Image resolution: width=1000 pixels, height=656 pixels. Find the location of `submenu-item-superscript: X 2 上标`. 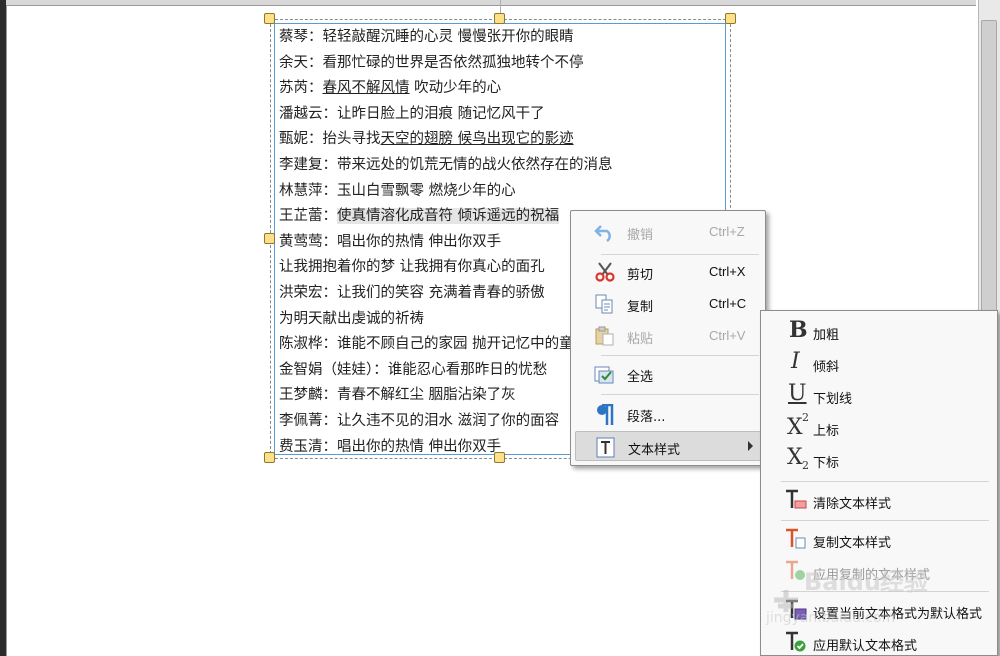

submenu-item-superscript: X 2 上标 is located at coordinates (880, 426).